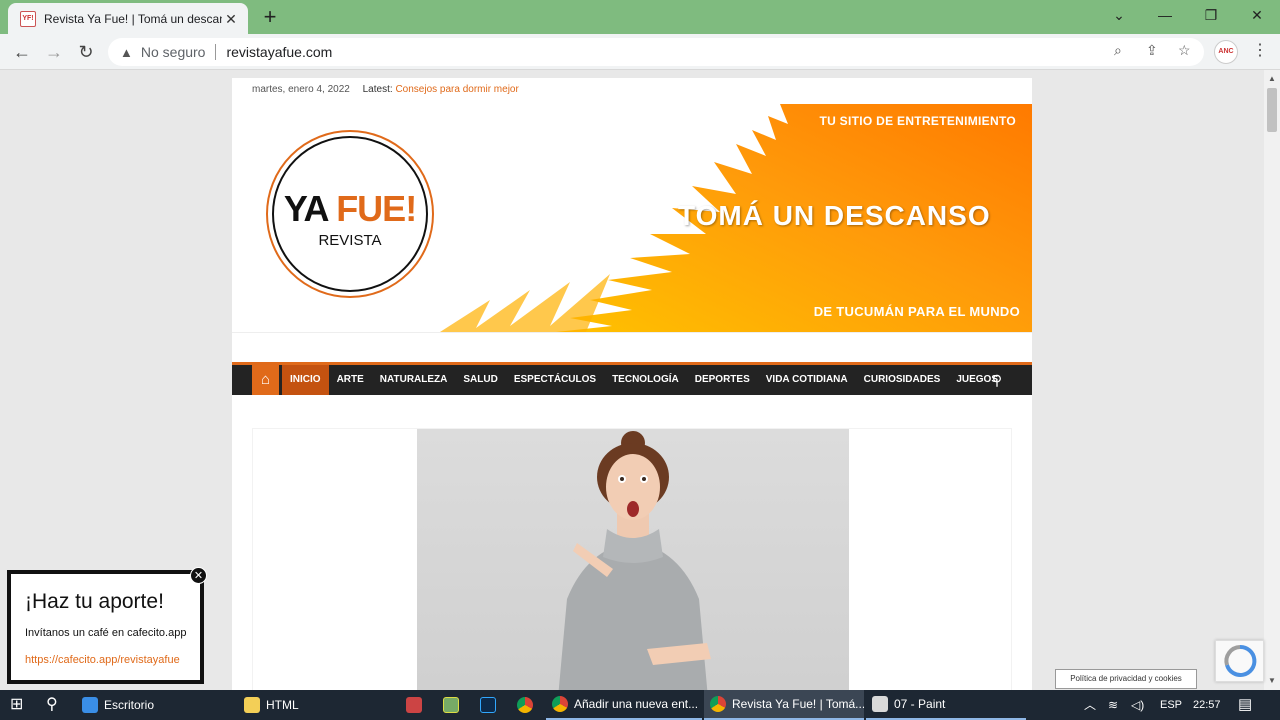 This screenshot has width=1280, height=720. What do you see at coordinates (1260, 52) in the screenshot?
I see `kebab-menu-icon: ⋮` at bounding box center [1260, 52].